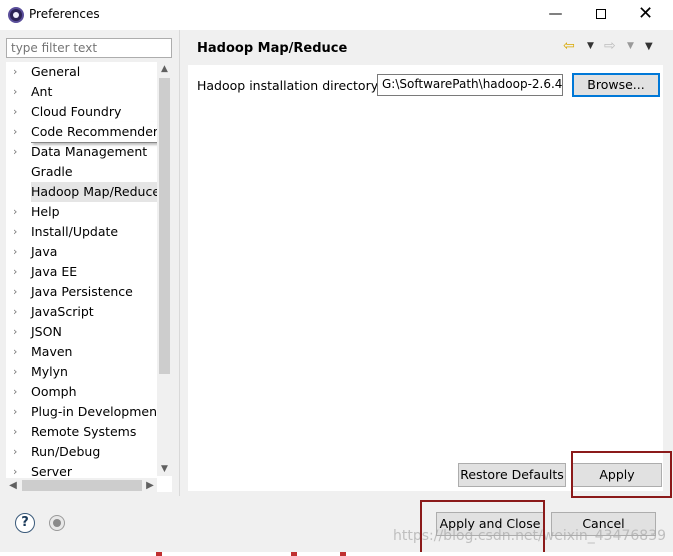  What do you see at coordinates (54, 271) in the screenshot?
I see `tree-item-label: Java EE` at bounding box center [54, 271].